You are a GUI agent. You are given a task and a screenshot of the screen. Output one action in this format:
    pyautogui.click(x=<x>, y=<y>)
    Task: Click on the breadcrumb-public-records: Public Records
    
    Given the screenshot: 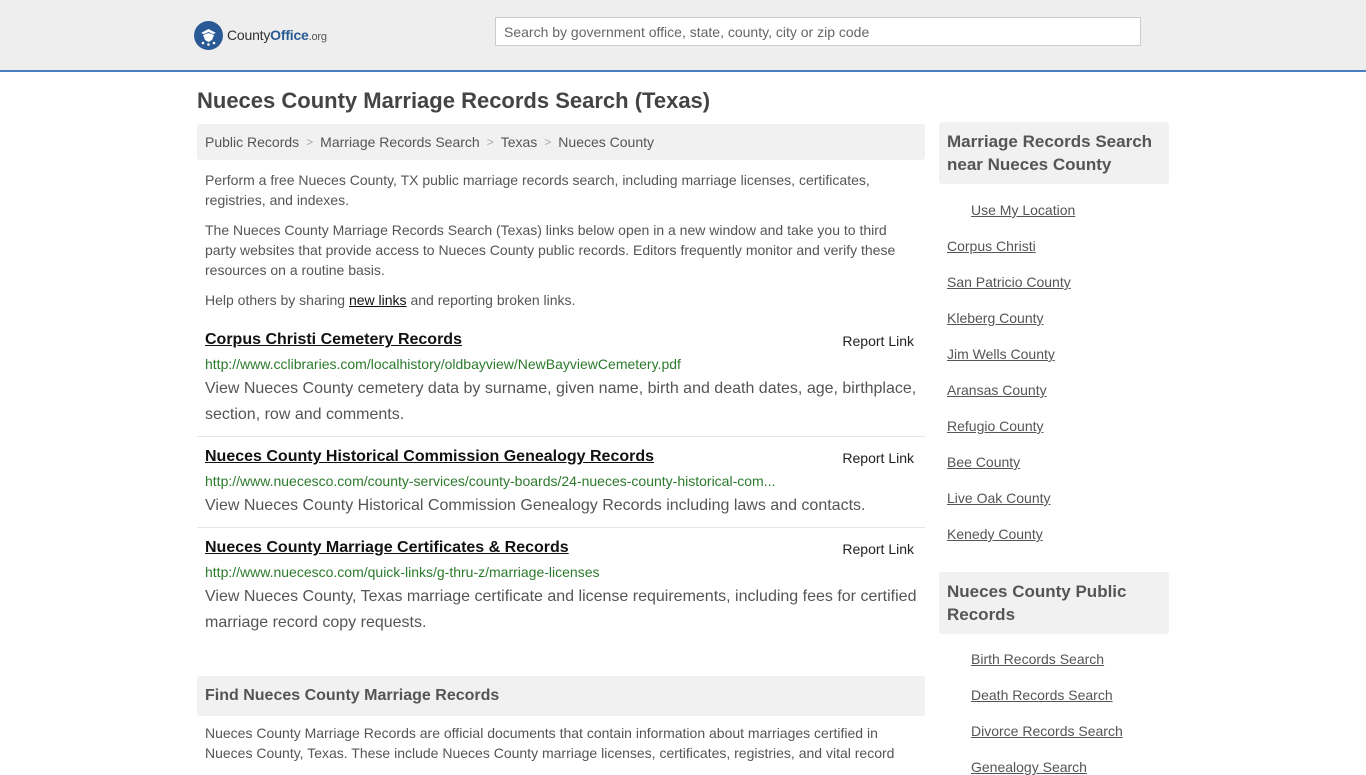 What is the action you would take?
    pyautogui.click(x=252, y=142)
    